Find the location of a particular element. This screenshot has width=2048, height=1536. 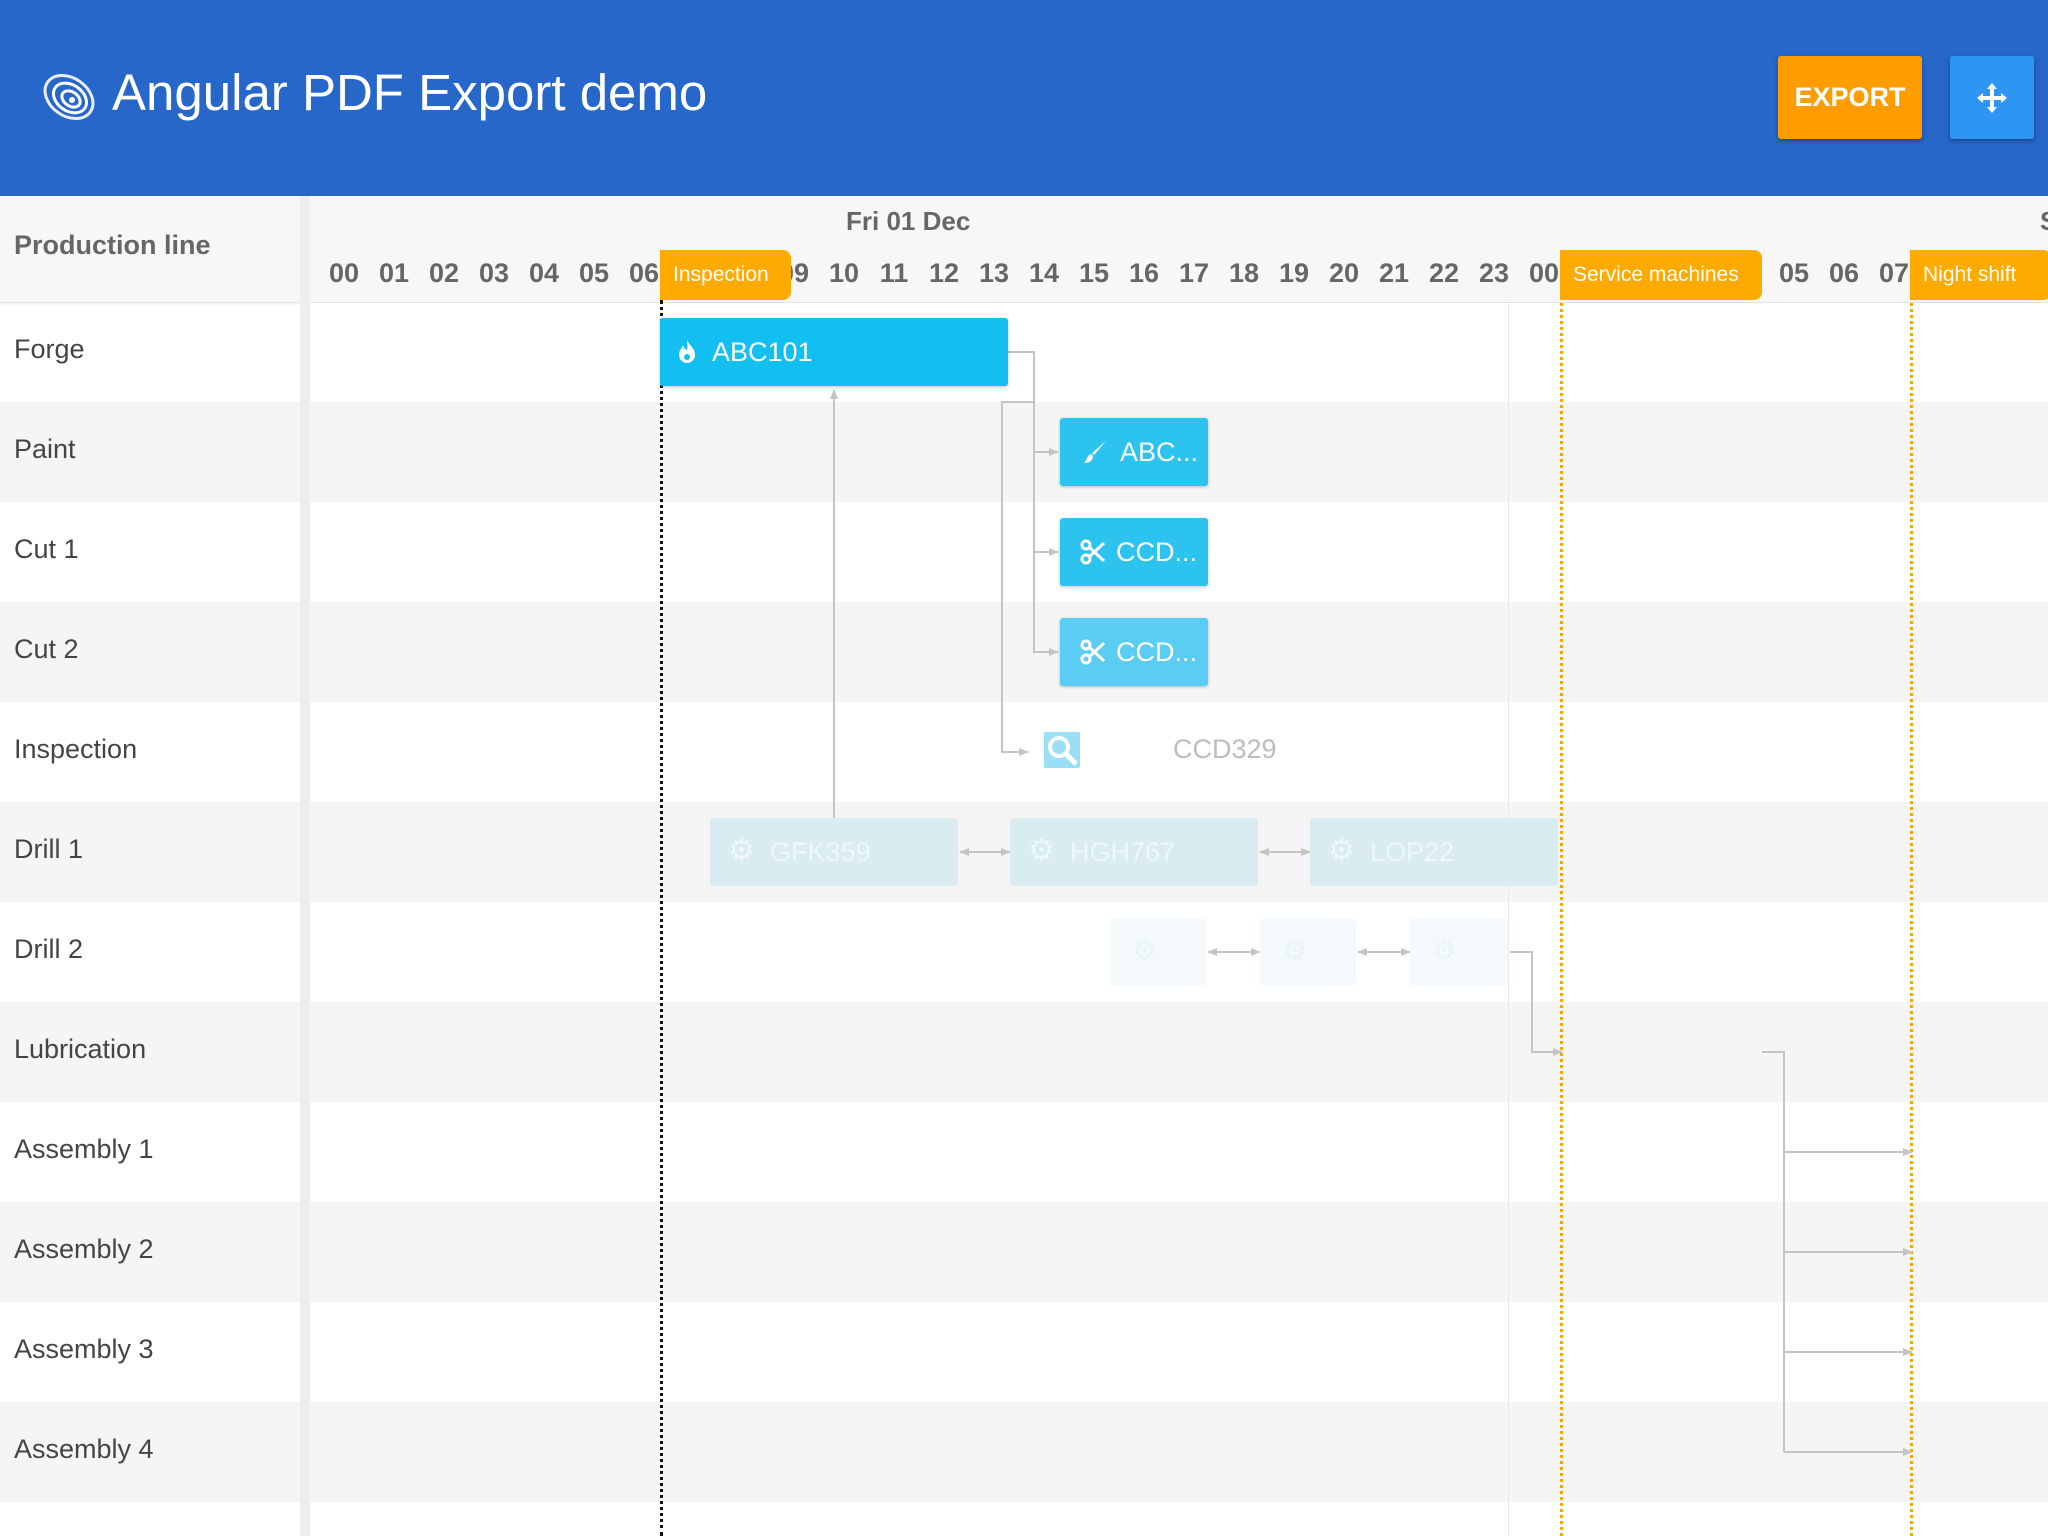

row-label: Inspection is located at coordinates (76, 749).